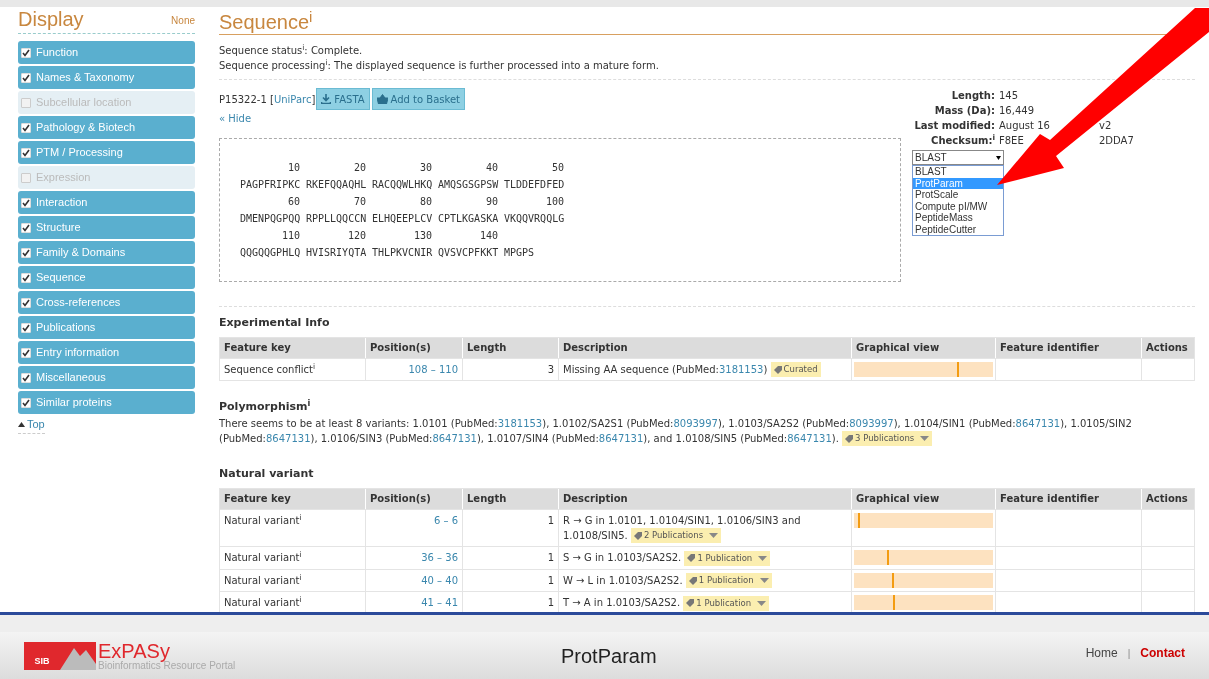 This screenshot has width=1209, height=679. Describe the element at coordinates (468, 218) in the screenshot. I see `sequence-text: CPTLKGASKA` at that location.